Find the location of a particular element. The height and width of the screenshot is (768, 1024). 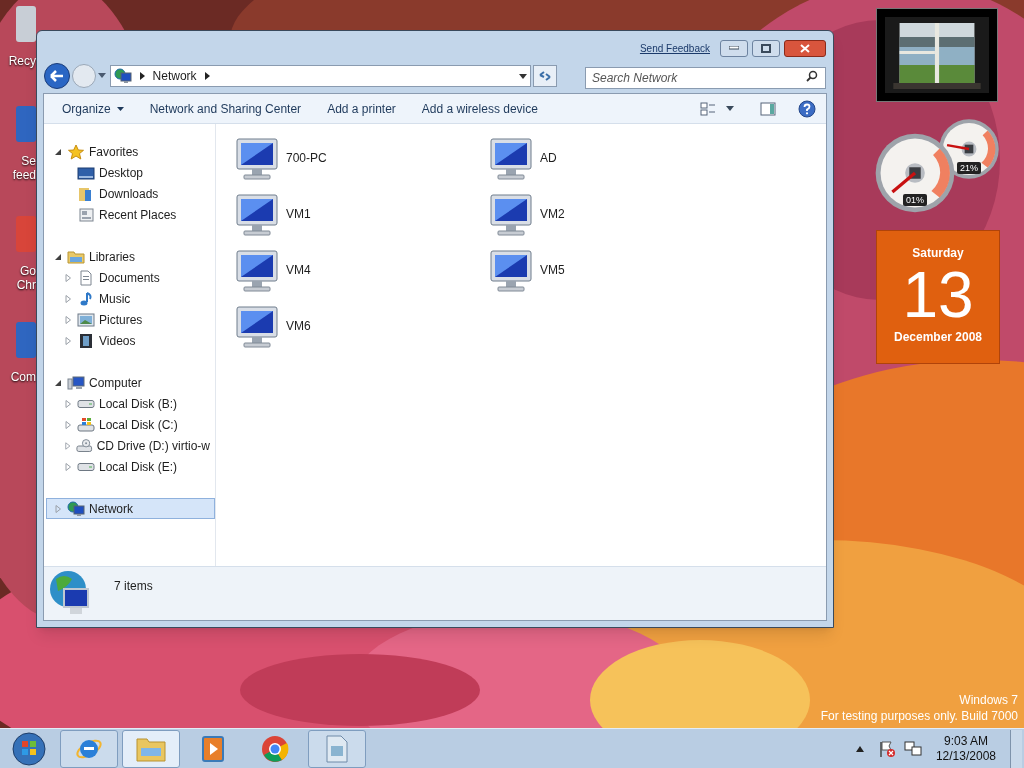

chrome-logo-icon is located at coordinates (275, 748).